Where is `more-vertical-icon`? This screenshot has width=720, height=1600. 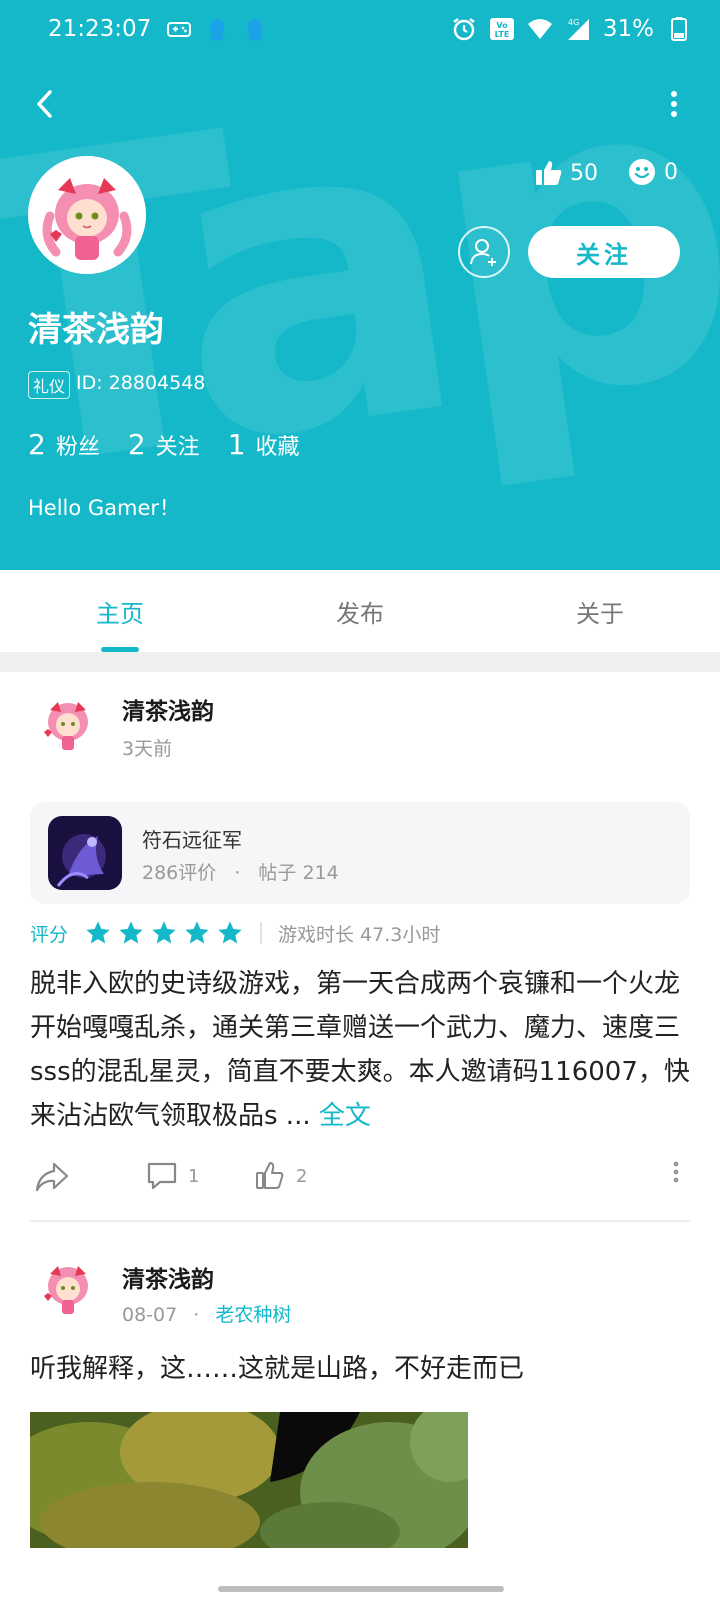
more-vertical-icon is located at coordinates (676, 1172).